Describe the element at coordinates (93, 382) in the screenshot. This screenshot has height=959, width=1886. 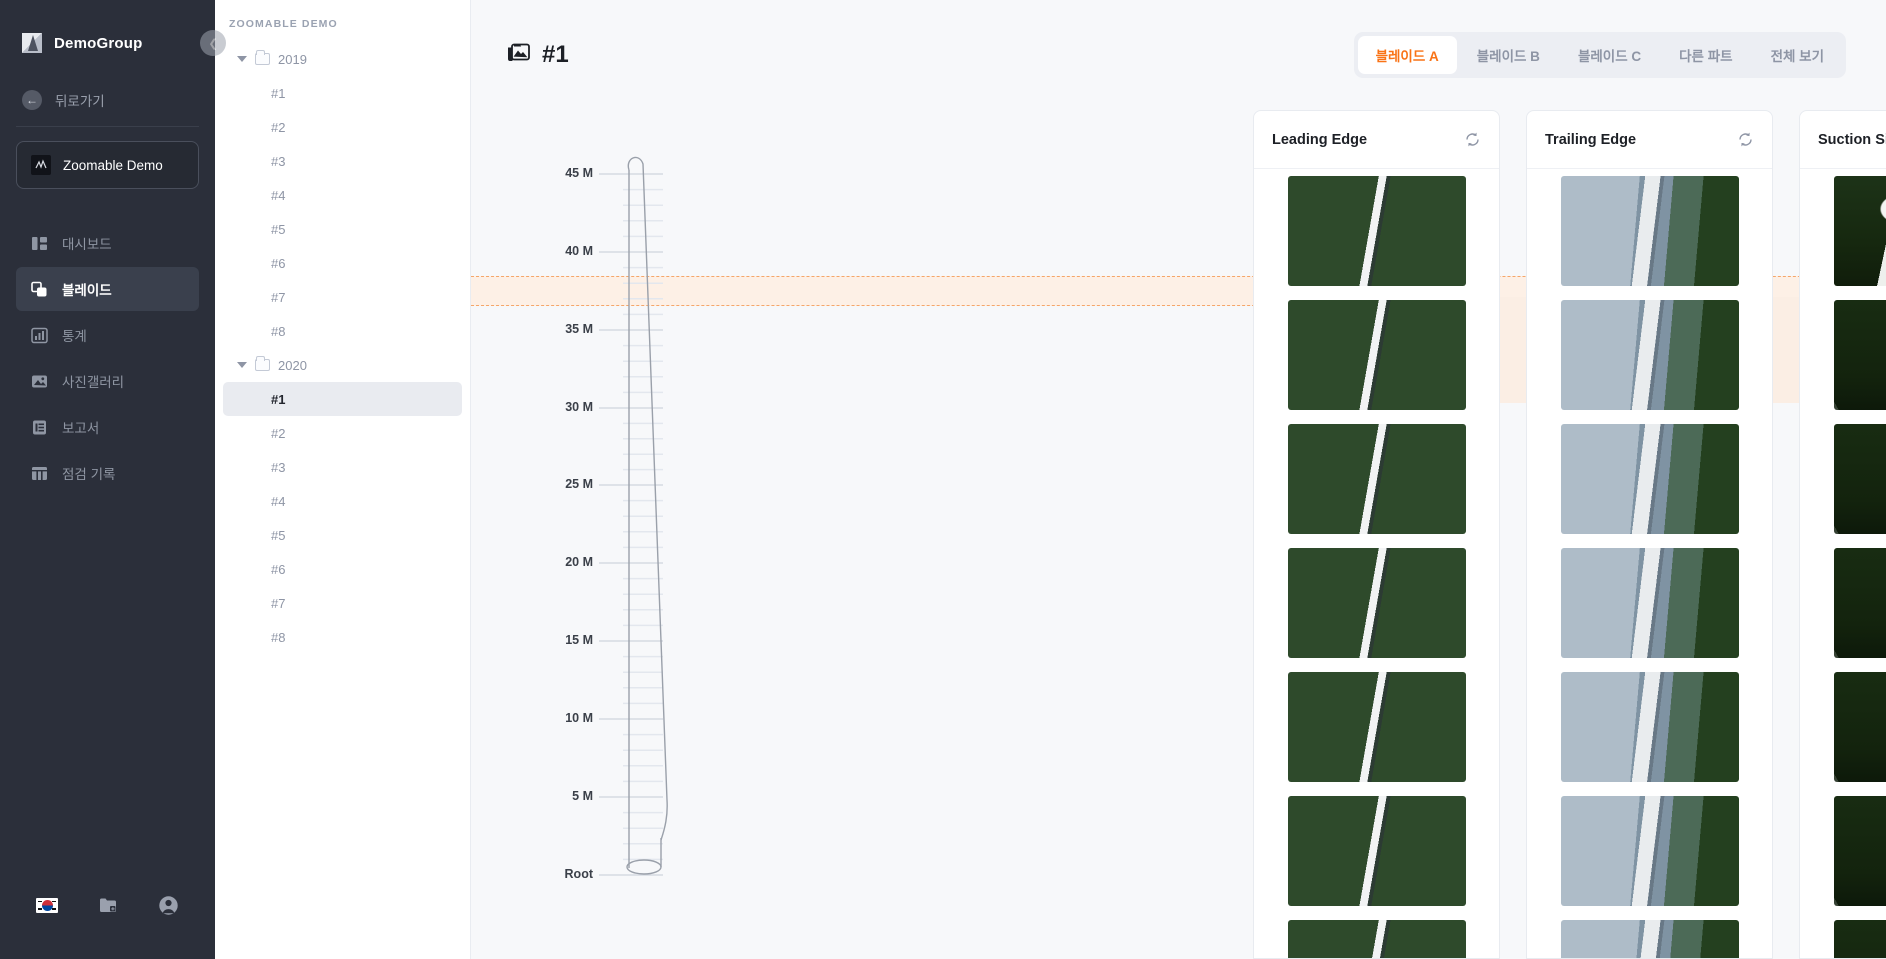
I see `sidebar-item-label: 사진갤러리` at that location.